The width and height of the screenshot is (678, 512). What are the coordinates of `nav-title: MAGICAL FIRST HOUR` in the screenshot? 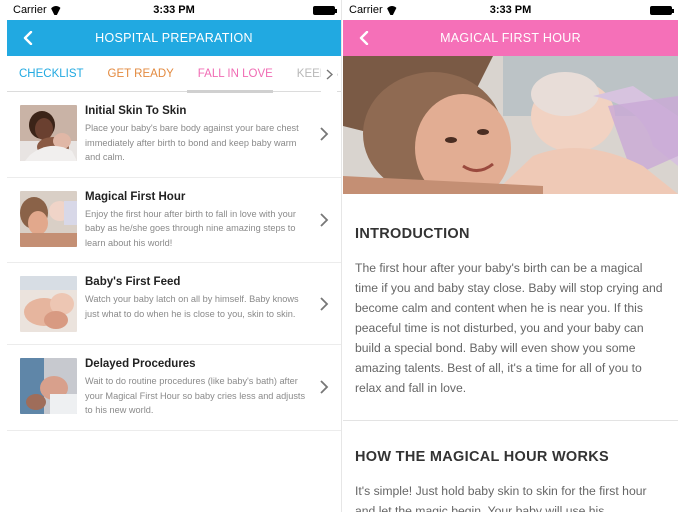 It's located at (510, 38).